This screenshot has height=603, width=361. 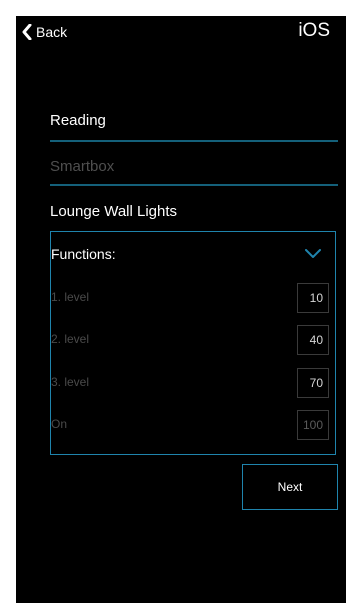 I want to click on function-label: 3. level, so click(x=70, y=382).